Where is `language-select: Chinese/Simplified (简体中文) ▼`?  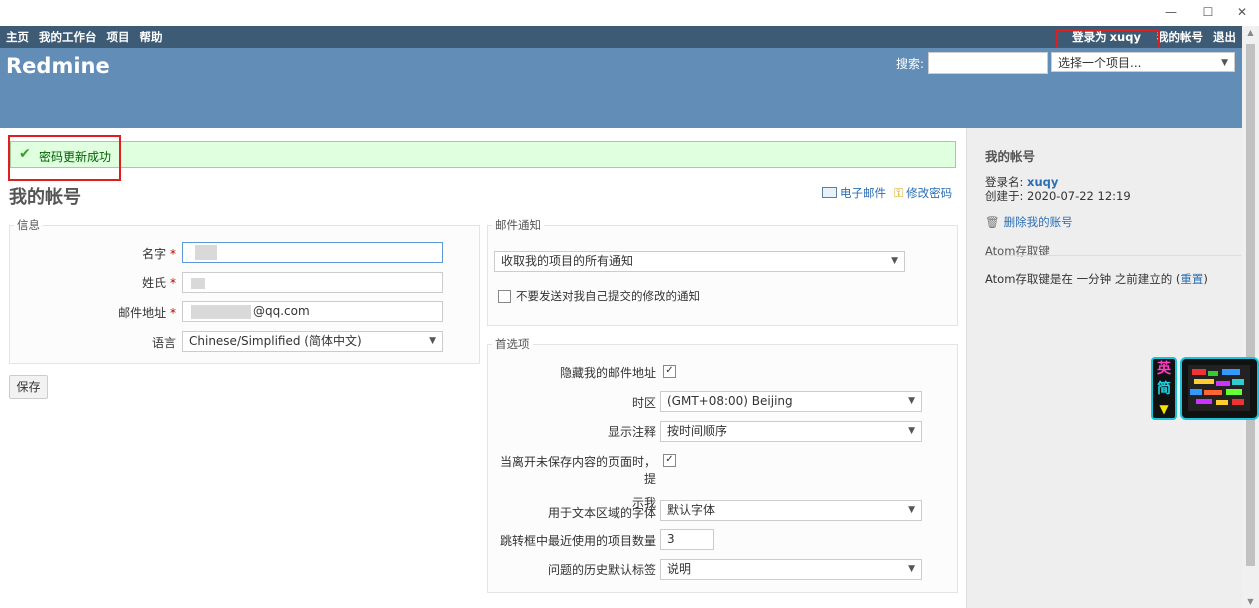 language-select: Chinese/Simplified (简体中文) ▼ is located at coordinates (312, 341).